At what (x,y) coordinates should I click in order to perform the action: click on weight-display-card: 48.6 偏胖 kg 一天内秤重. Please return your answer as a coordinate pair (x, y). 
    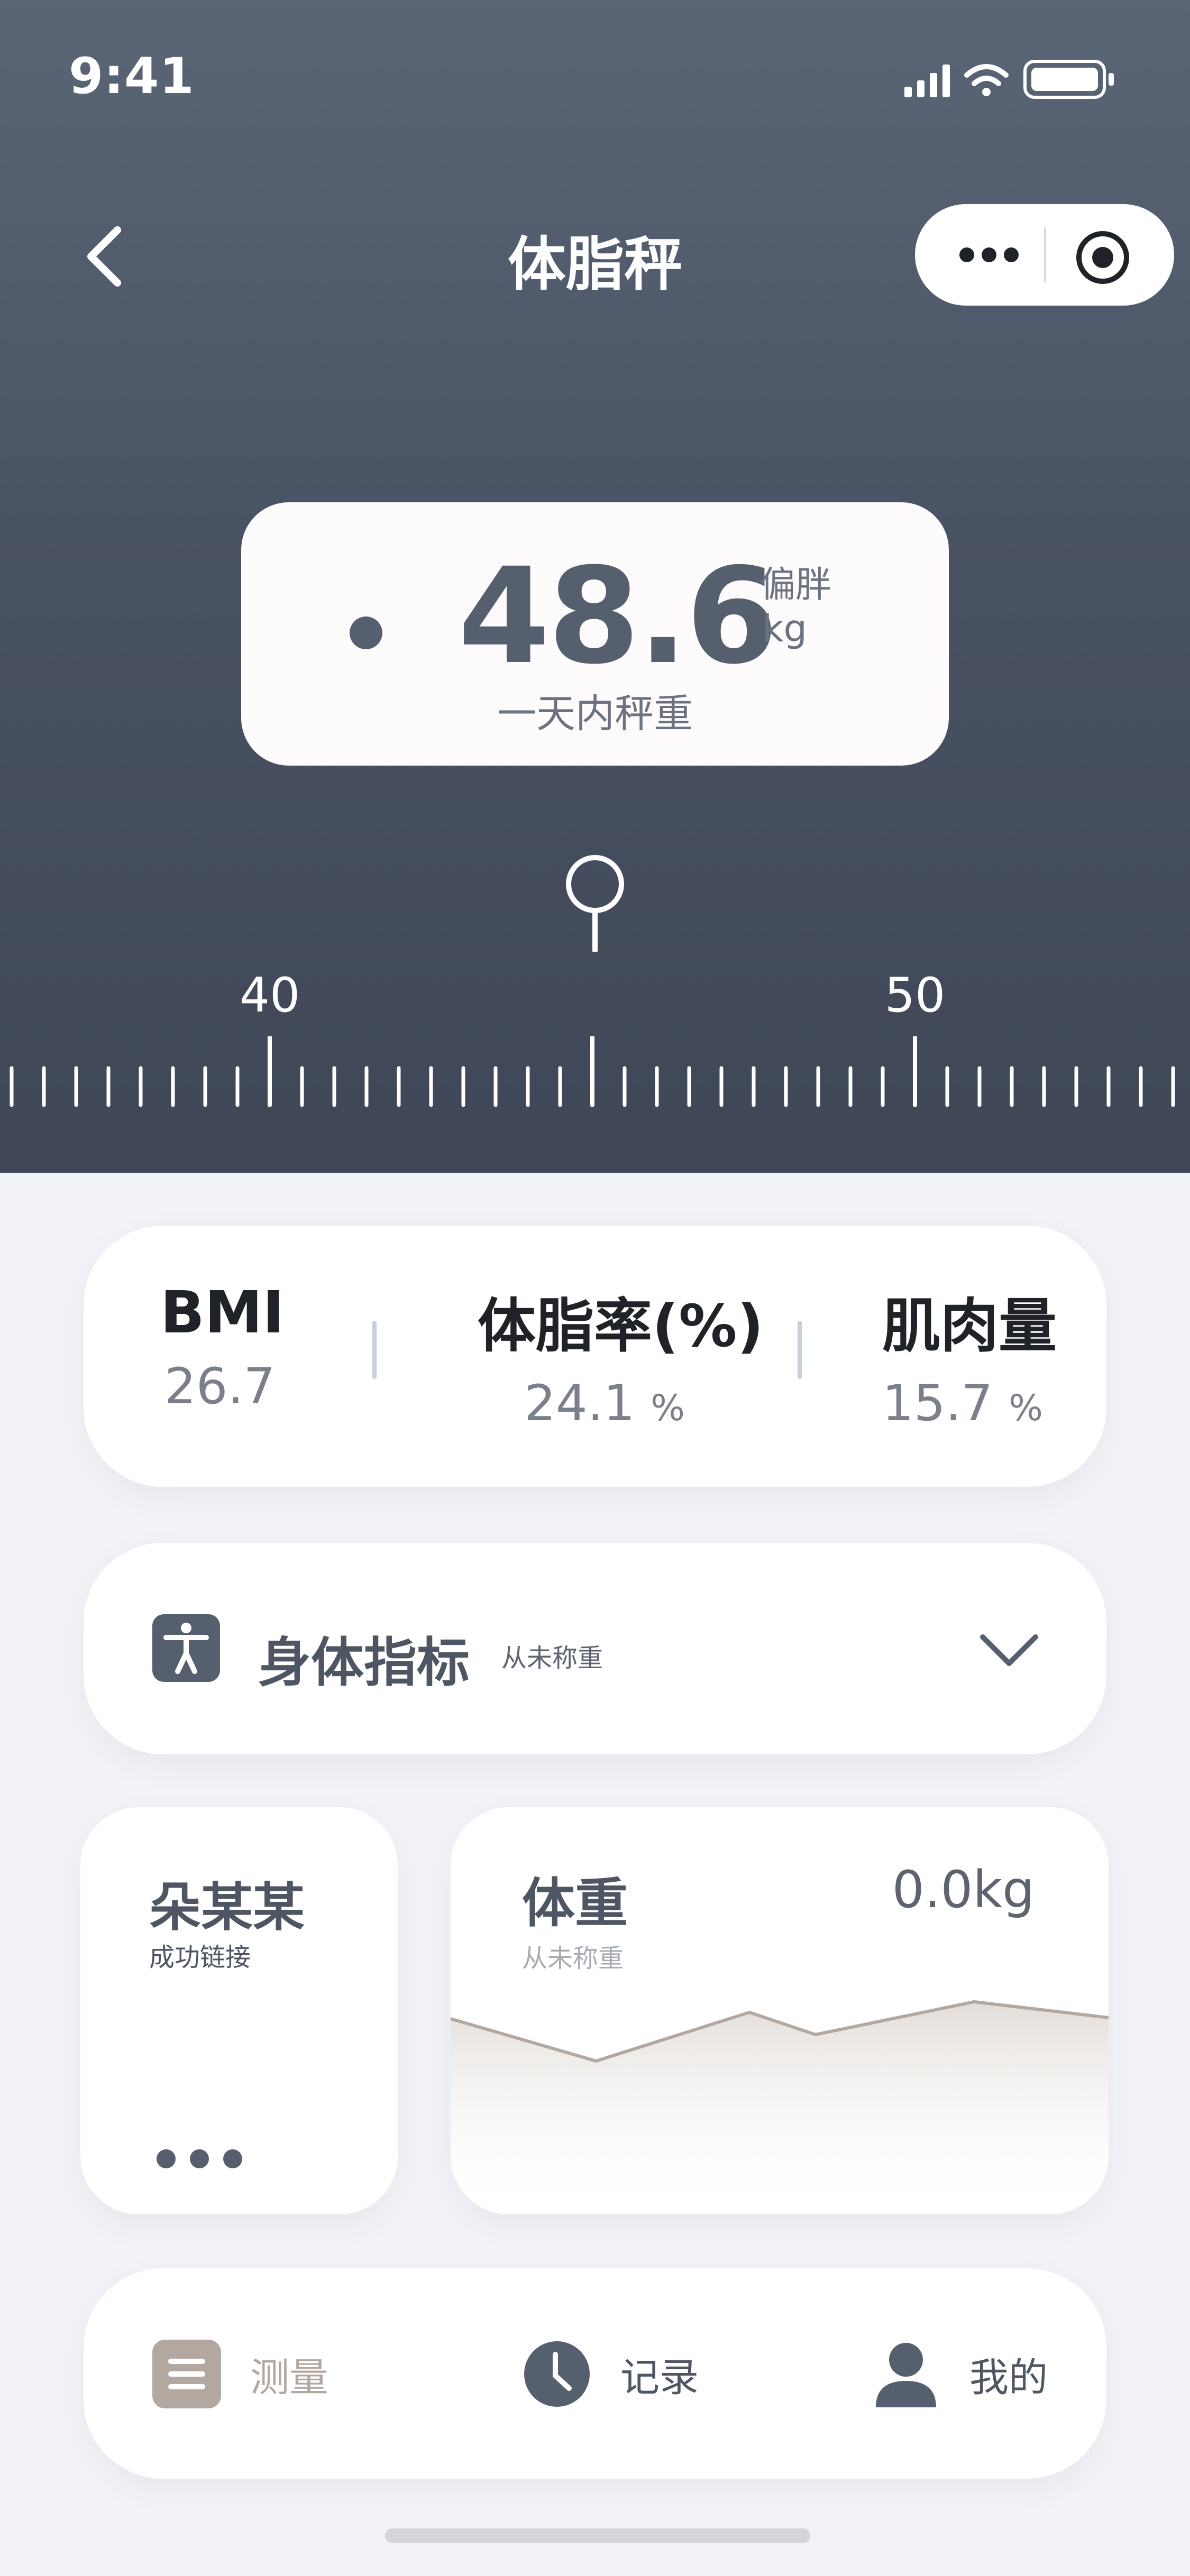
    Looking at the image, I should click on (595, 634).